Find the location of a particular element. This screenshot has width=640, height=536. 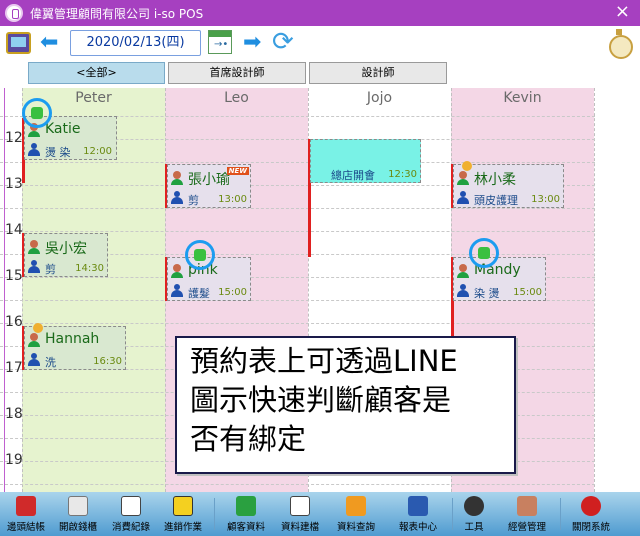

receipt-icon is located at coordinates (131, 506).